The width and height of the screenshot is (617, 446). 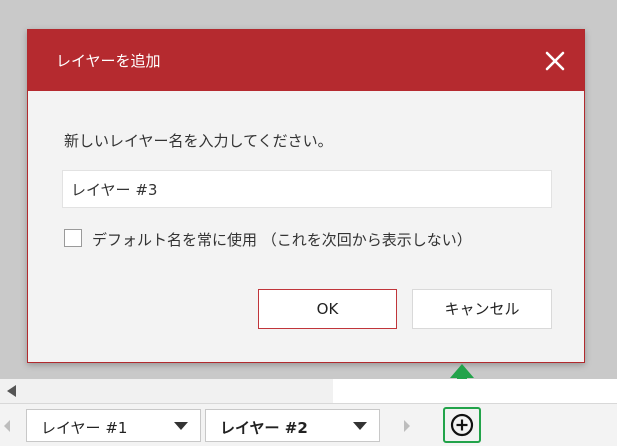 I want to click on add-layer-button, so click(x=462, y=425).